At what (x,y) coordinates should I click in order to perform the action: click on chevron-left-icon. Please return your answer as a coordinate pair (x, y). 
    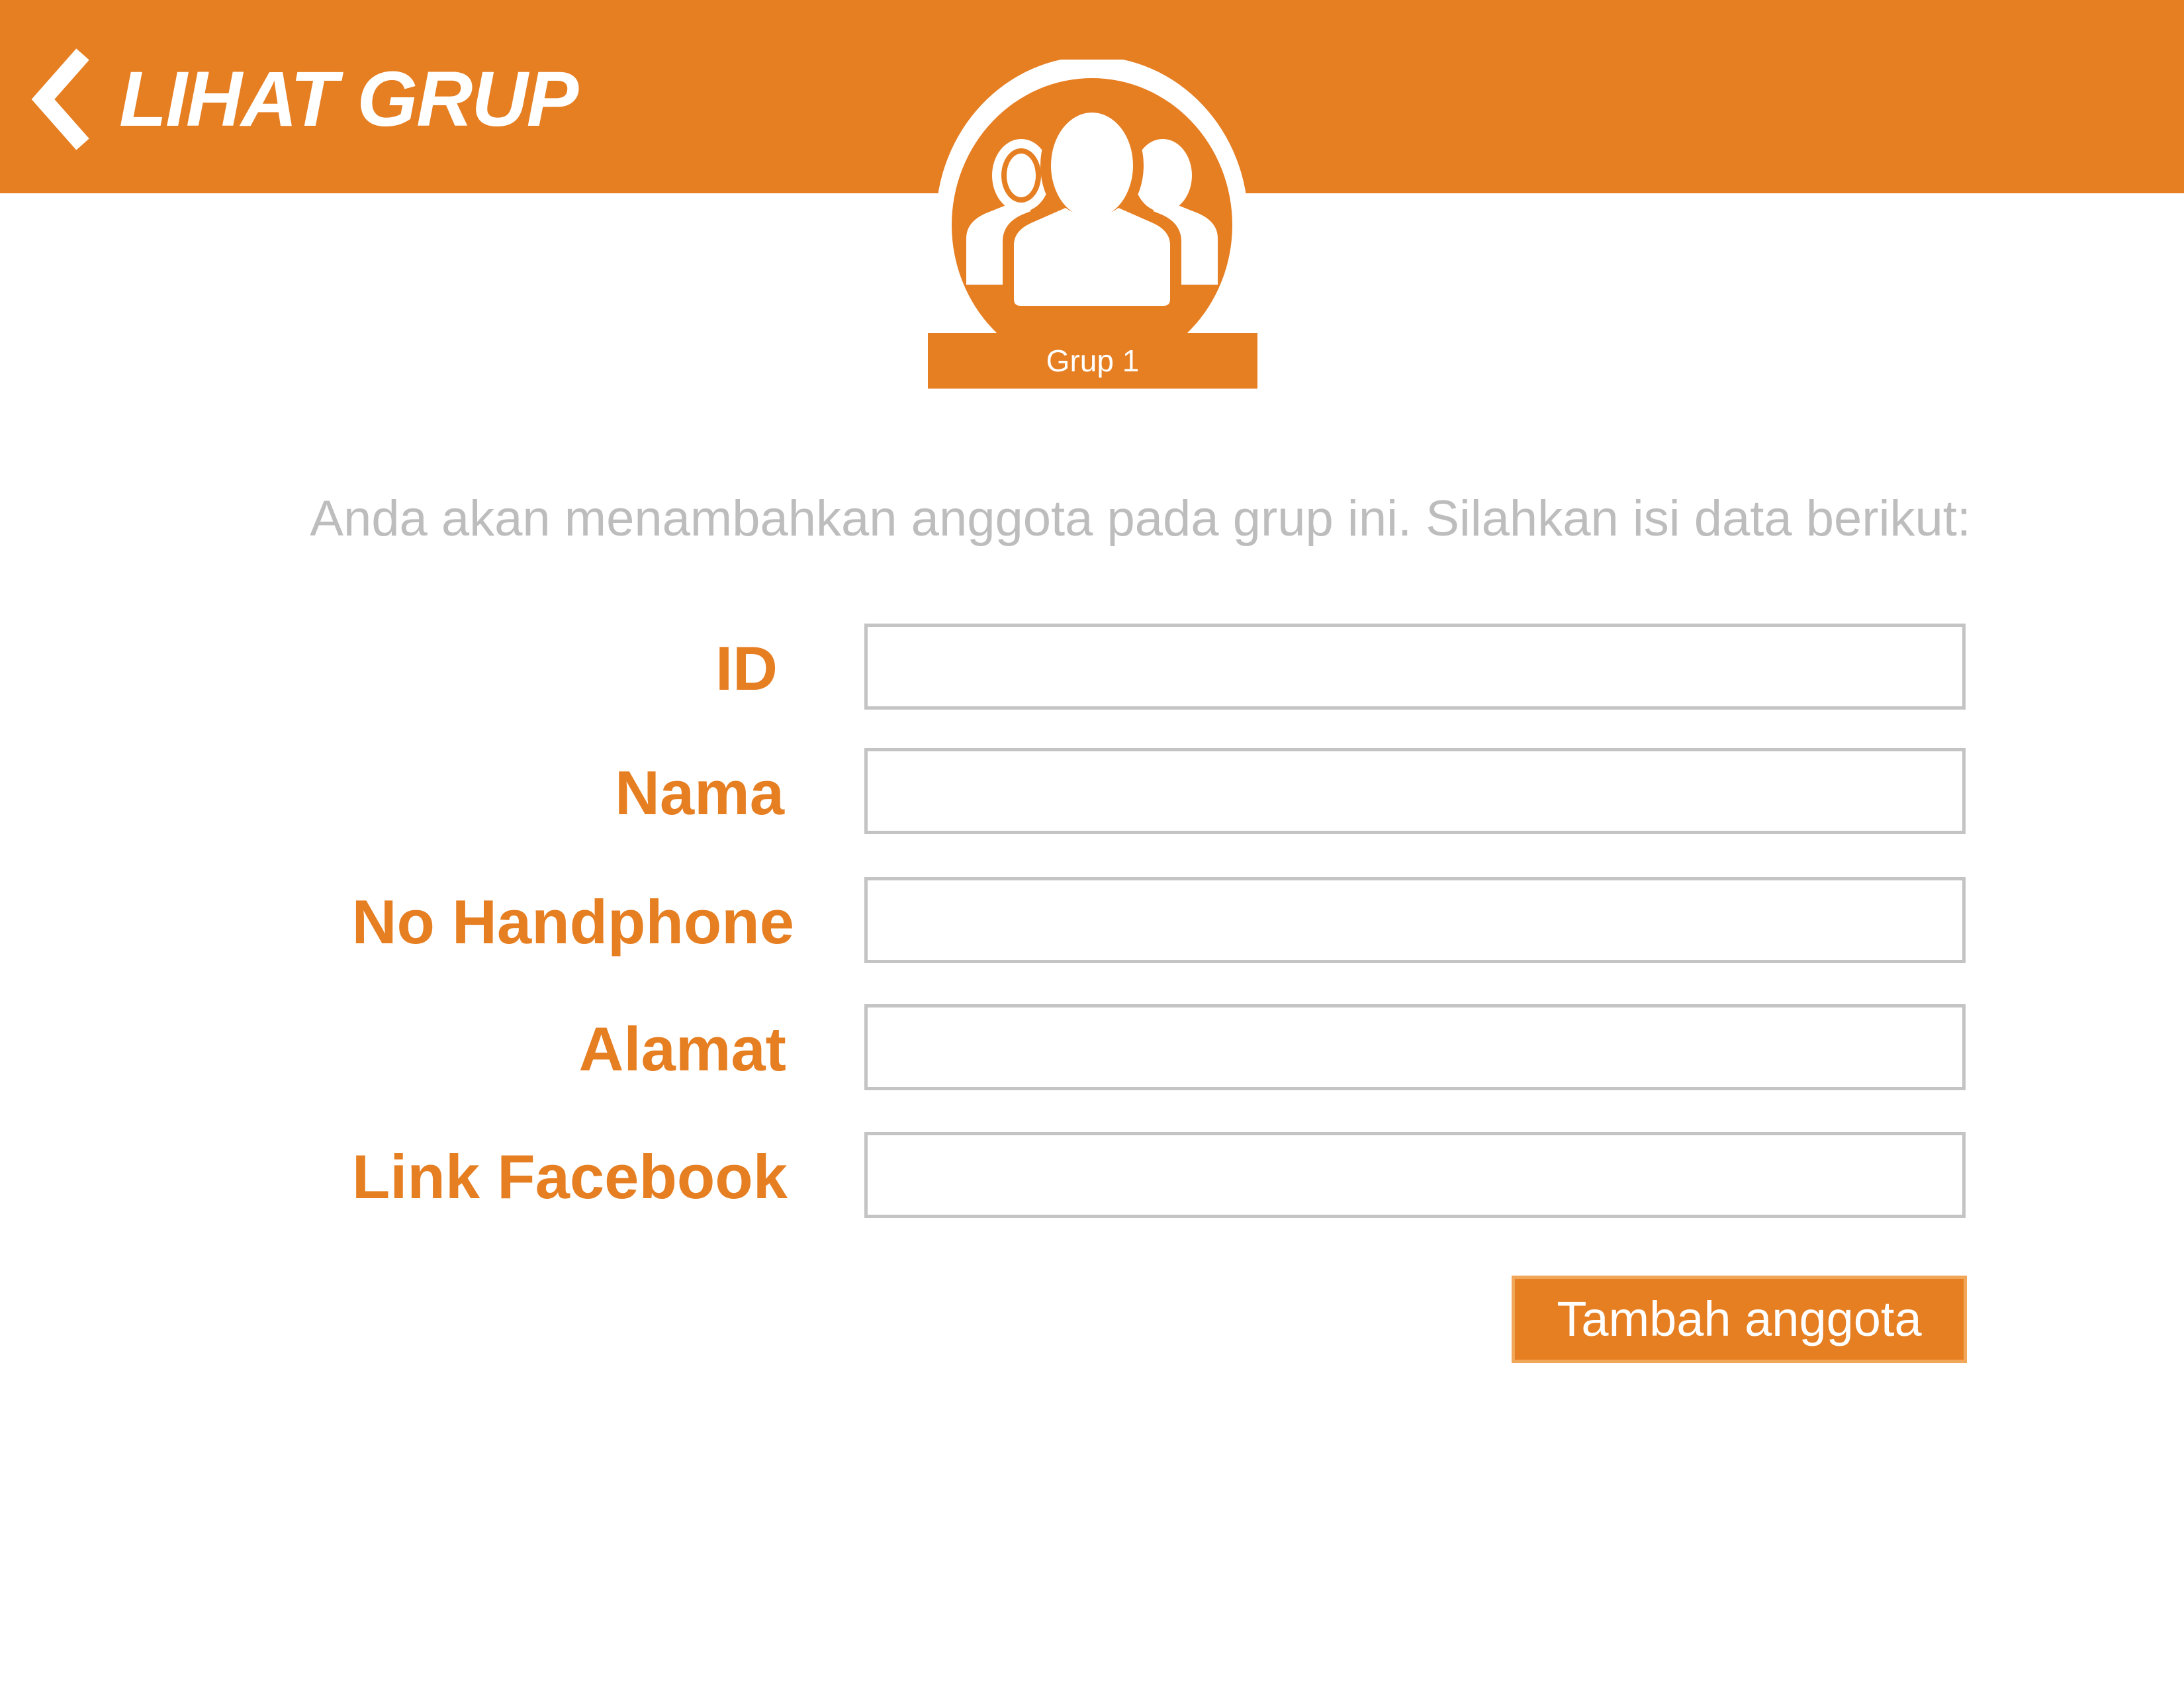
    Looking at the image, I should click on (62, 99).